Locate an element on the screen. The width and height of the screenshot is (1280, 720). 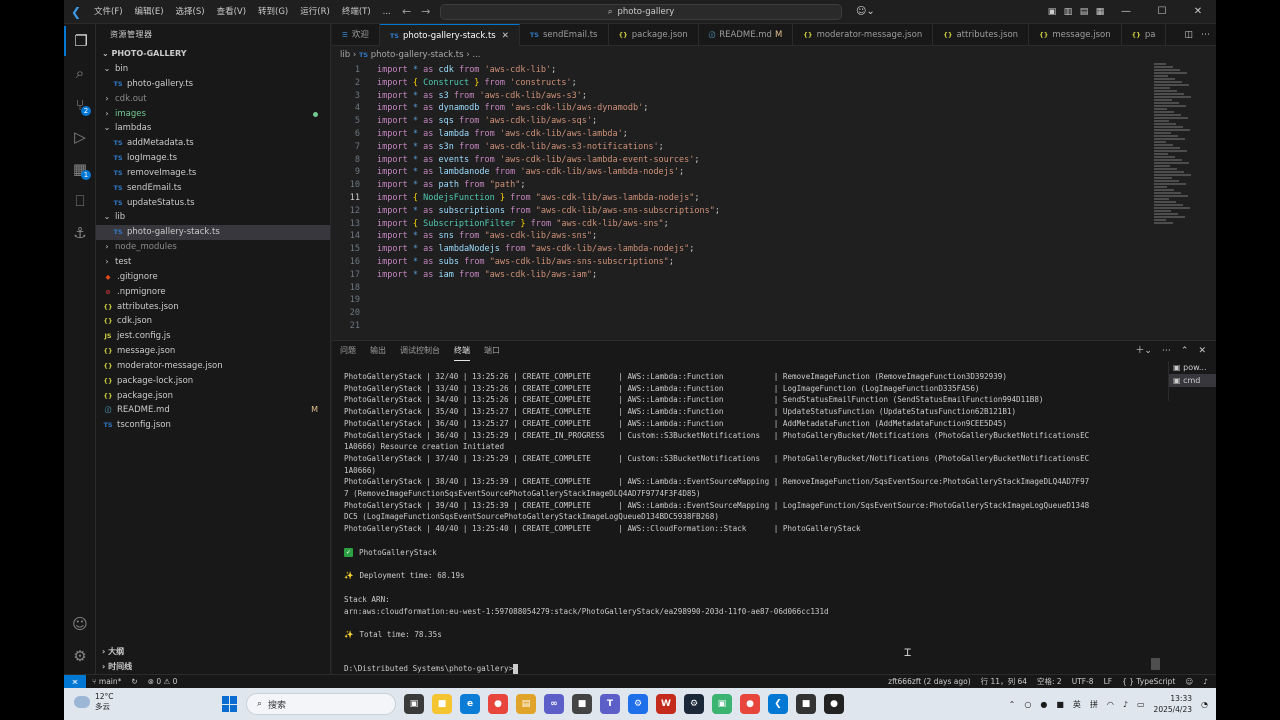
language-mode: { } TypeScript is located at coordinates (1148, 682).